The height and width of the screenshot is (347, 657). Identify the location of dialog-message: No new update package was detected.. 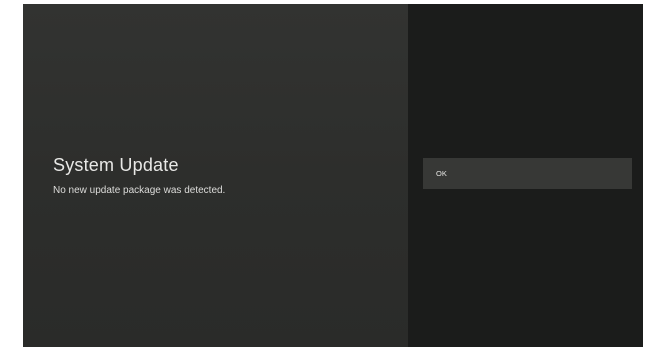
(139, 190).